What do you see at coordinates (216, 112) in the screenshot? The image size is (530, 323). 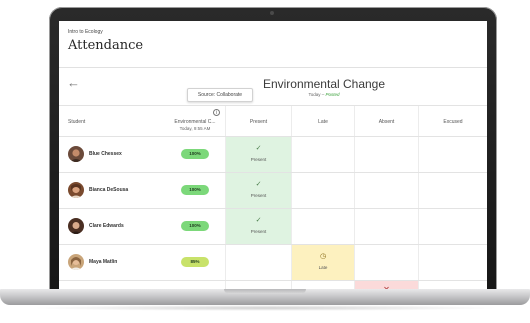 I see `info-icon: i` at bounding box center [216, 112].